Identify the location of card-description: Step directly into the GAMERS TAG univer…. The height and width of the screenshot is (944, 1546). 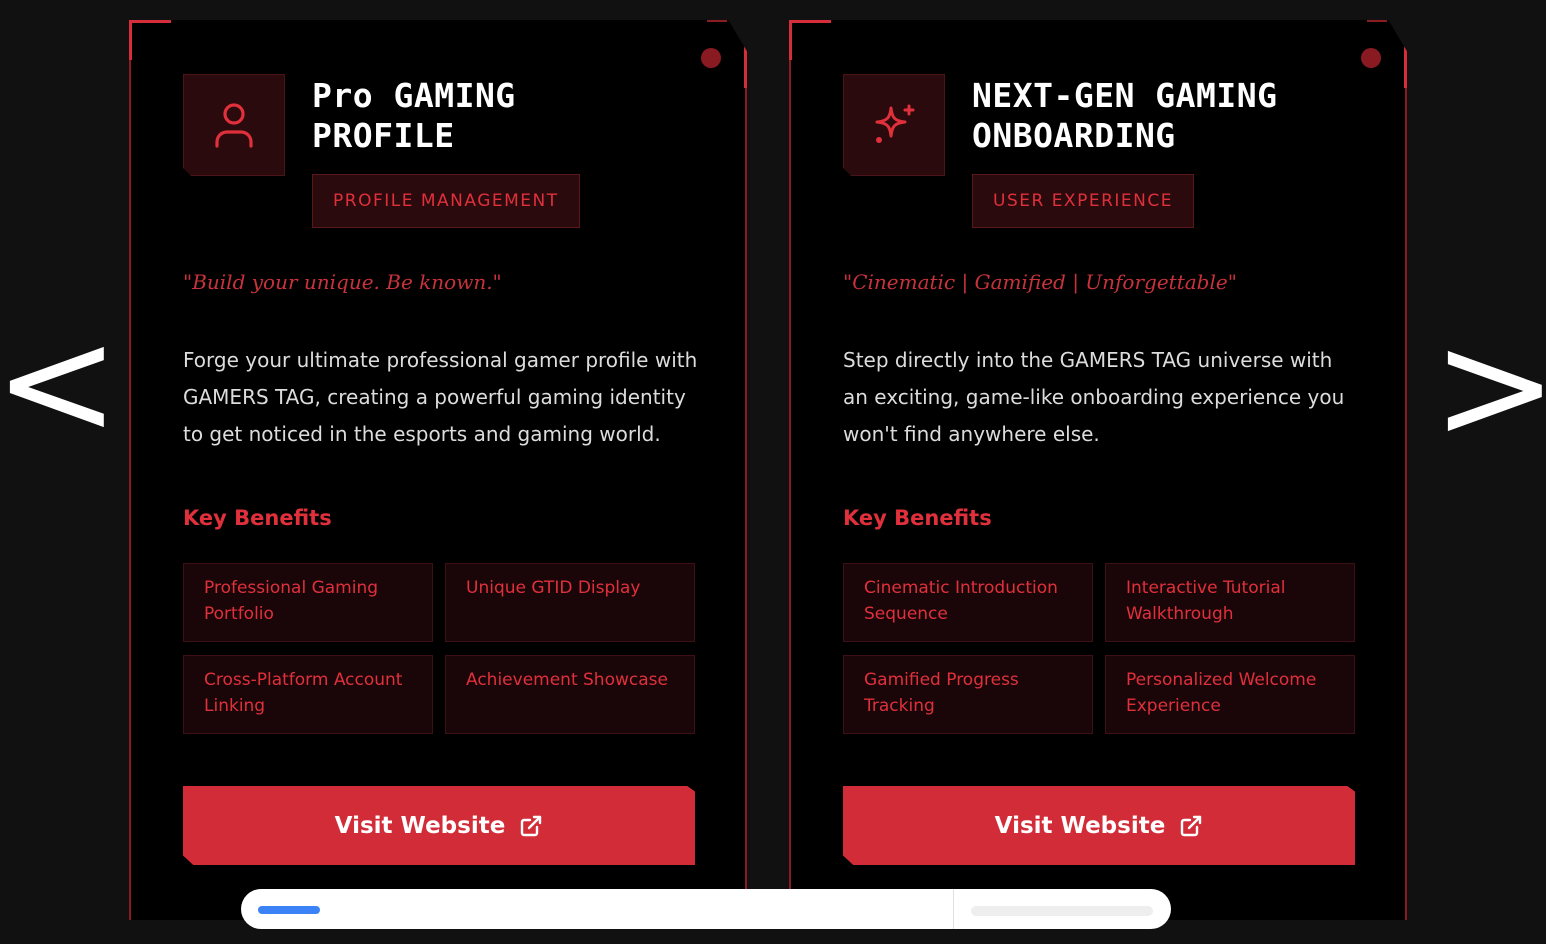
(1094, 397).